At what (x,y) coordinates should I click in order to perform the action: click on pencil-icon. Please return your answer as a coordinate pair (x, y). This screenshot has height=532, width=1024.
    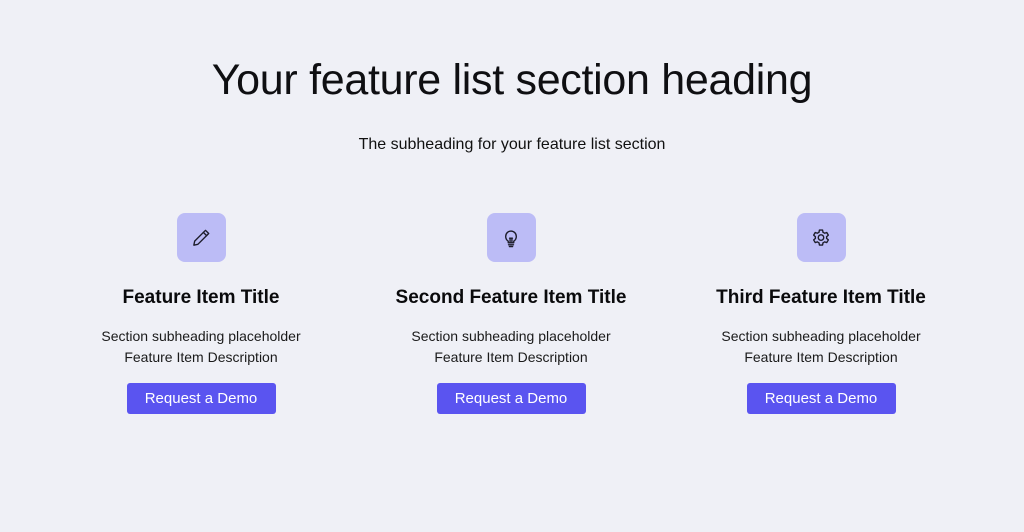
    Looking at the image, I should click on (201, 237).